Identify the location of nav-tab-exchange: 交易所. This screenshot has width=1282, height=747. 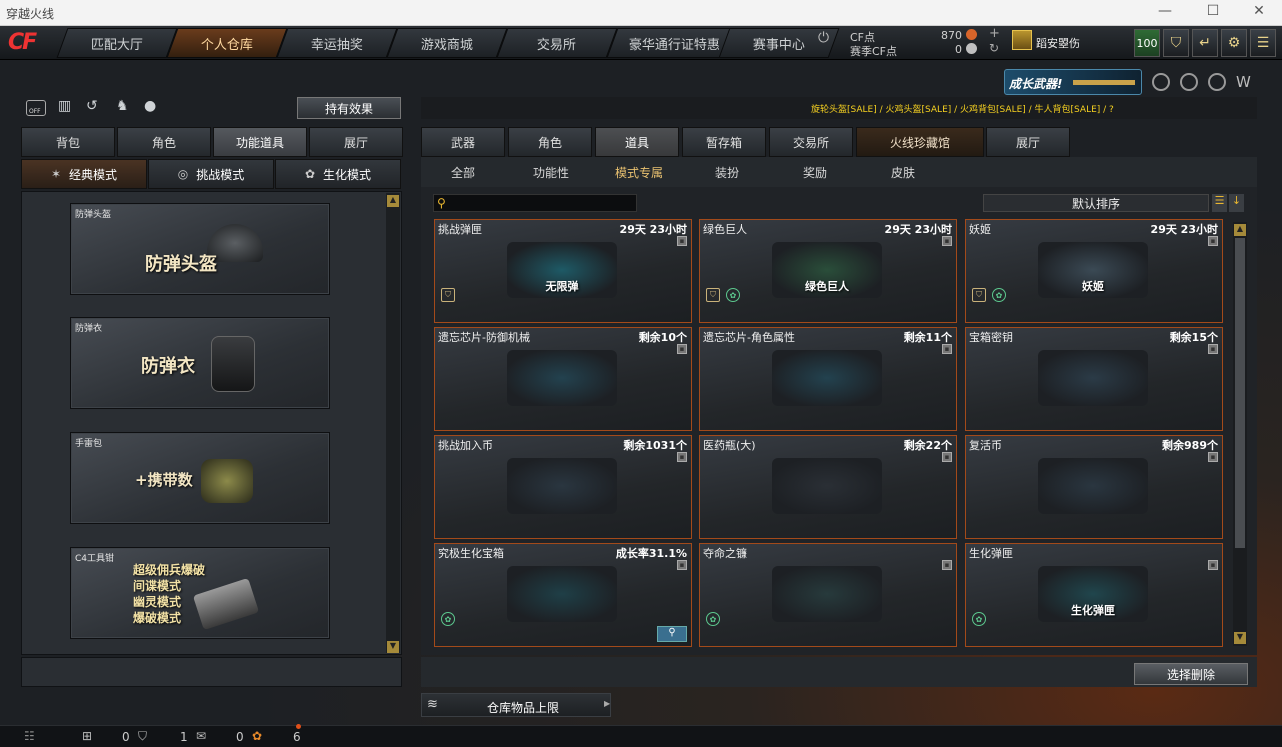
(557, 43).